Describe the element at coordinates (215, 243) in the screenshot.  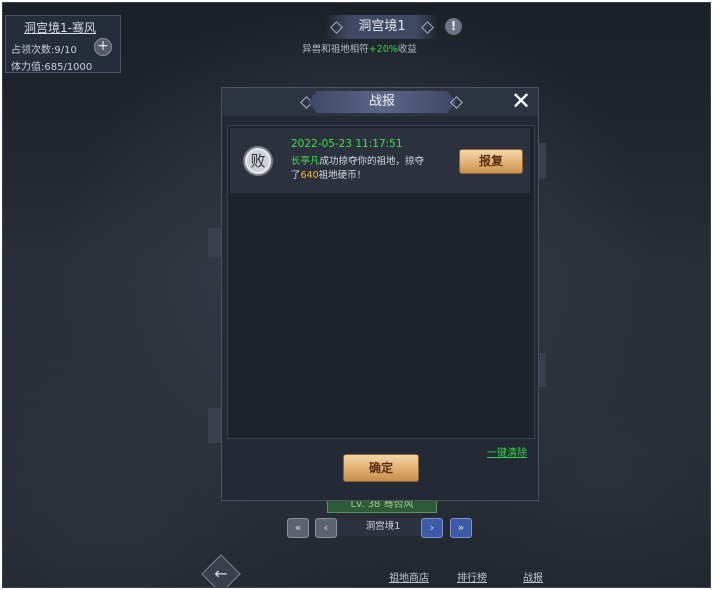
I see `background-rock-left` at that location.